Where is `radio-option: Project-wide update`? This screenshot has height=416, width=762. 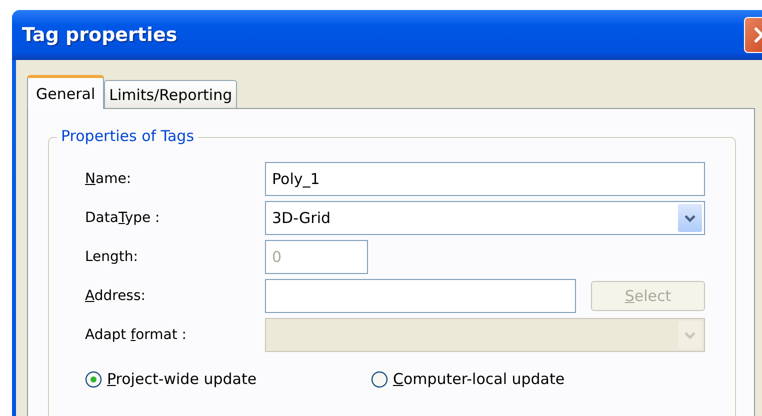 radio-option: Project-wide update is located at coordinates (228, 379).